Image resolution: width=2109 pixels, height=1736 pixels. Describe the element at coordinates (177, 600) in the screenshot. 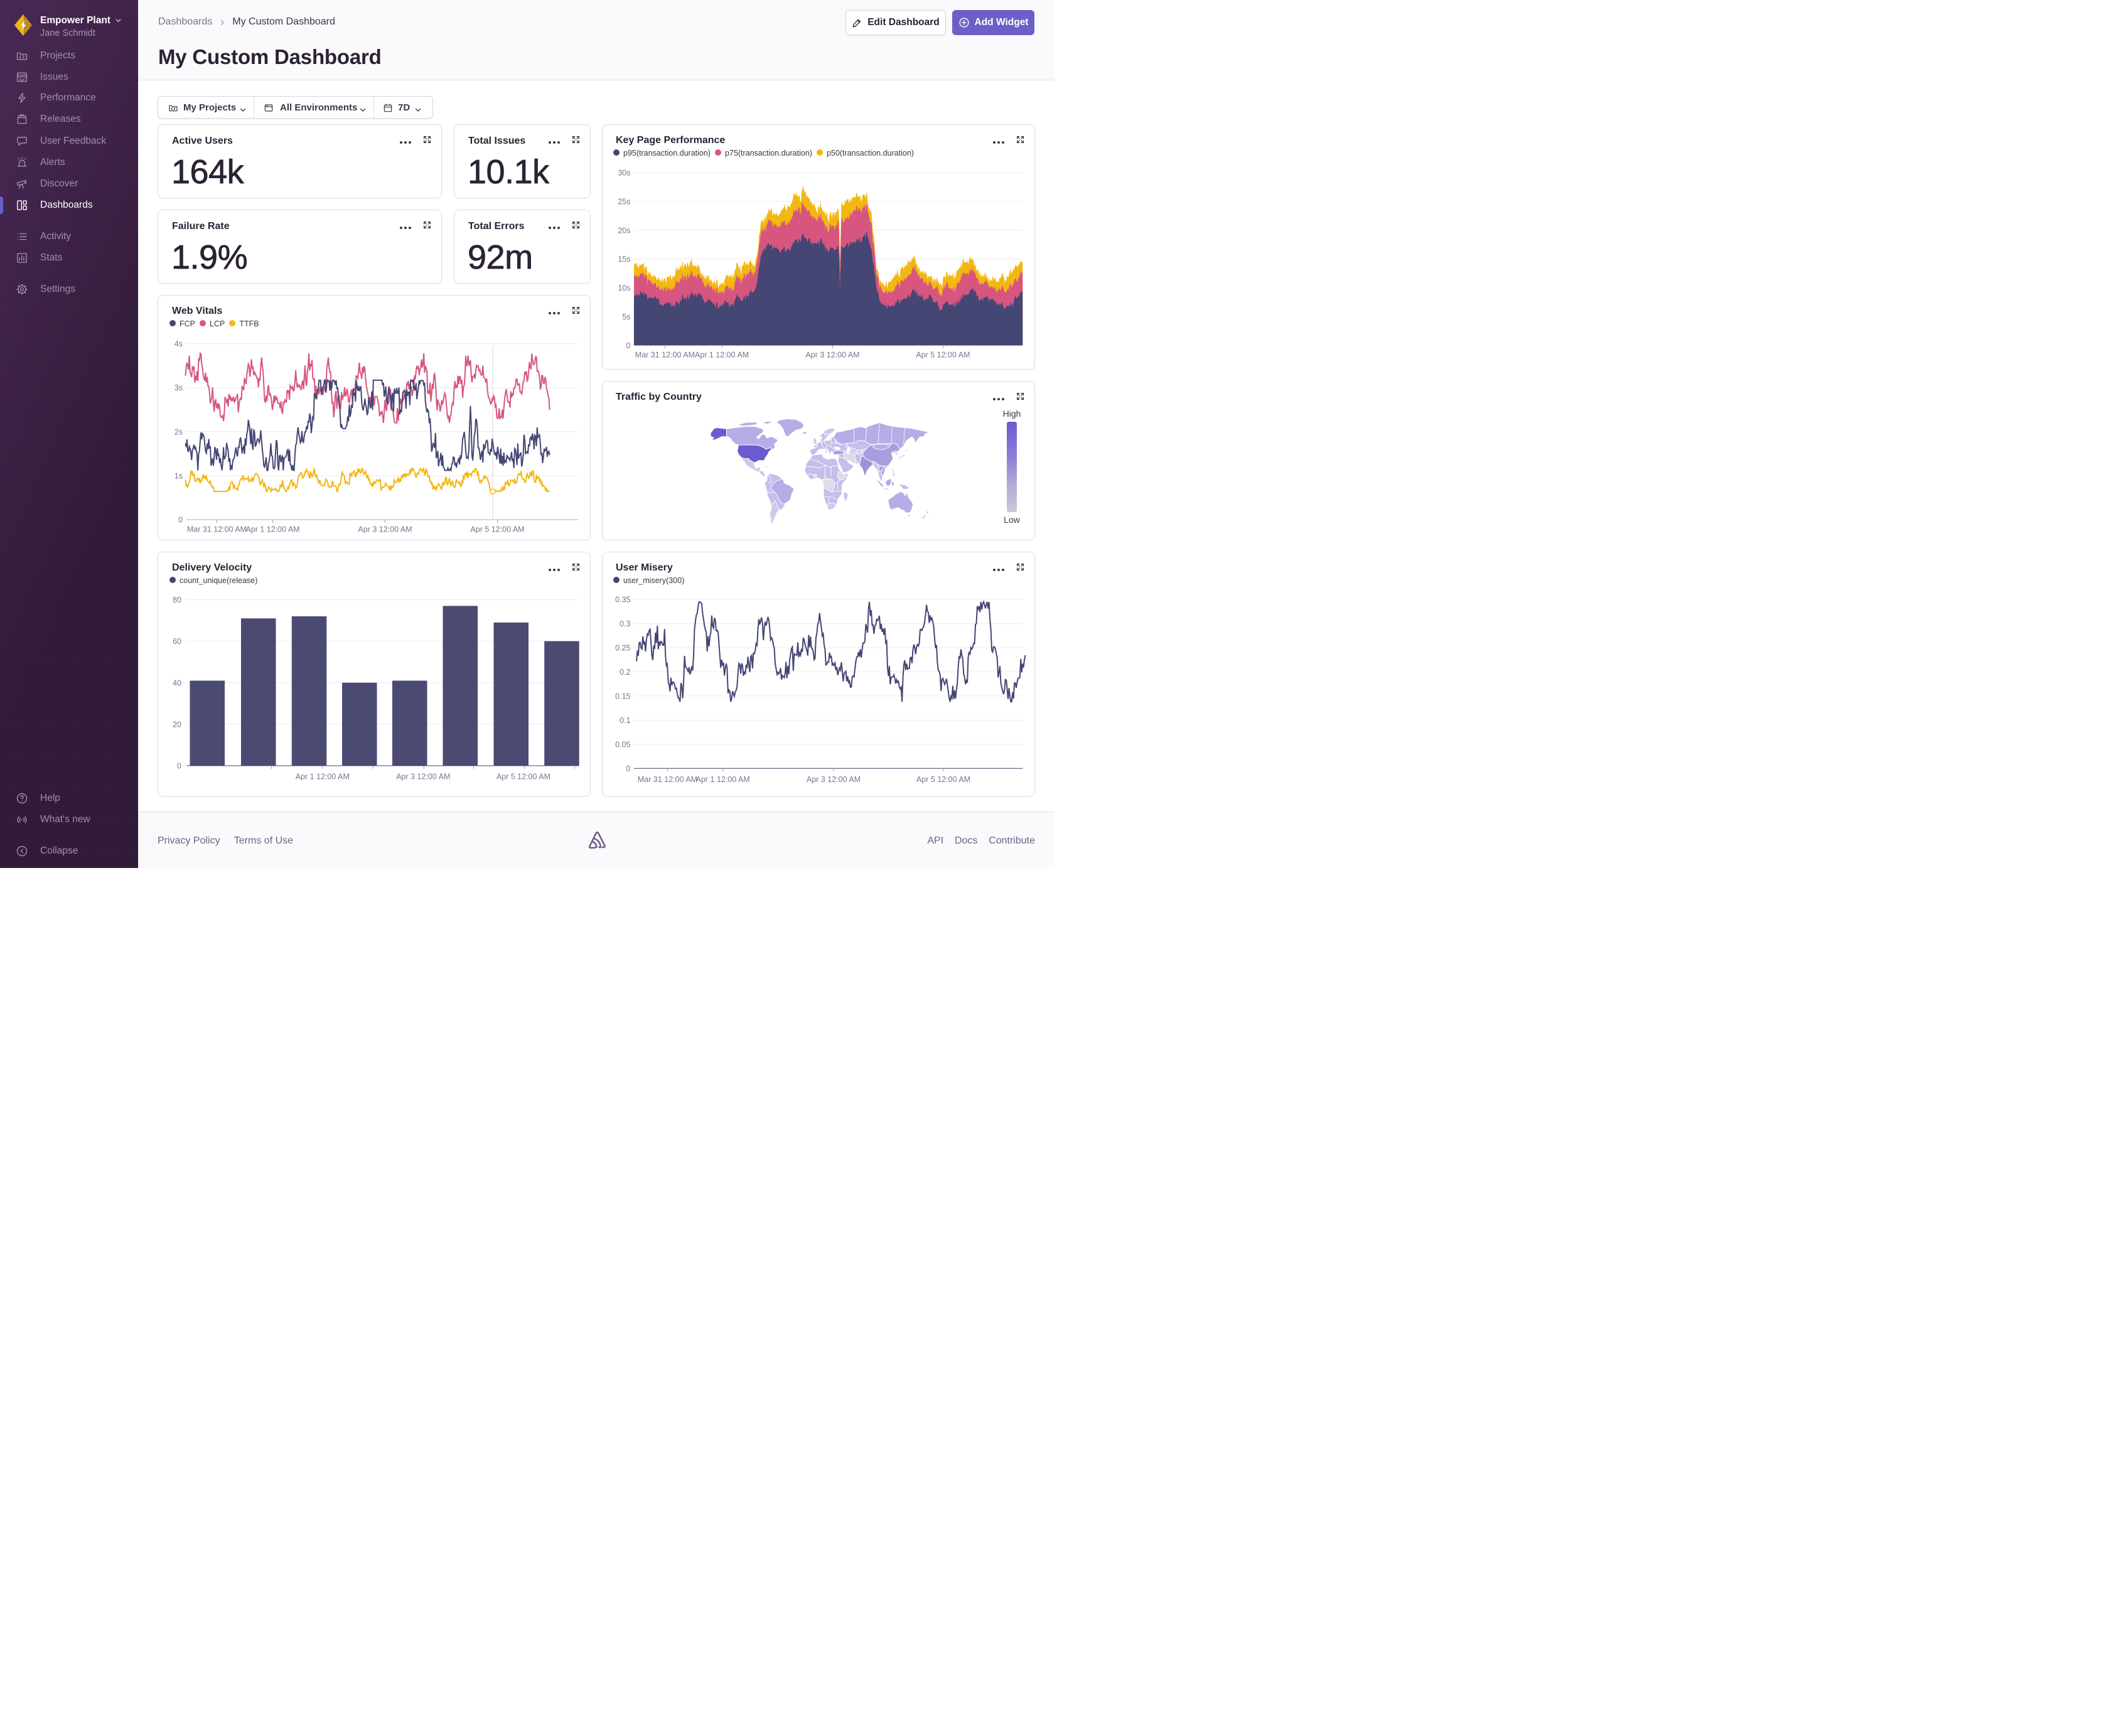

I see `svg-text: 80` at that location.